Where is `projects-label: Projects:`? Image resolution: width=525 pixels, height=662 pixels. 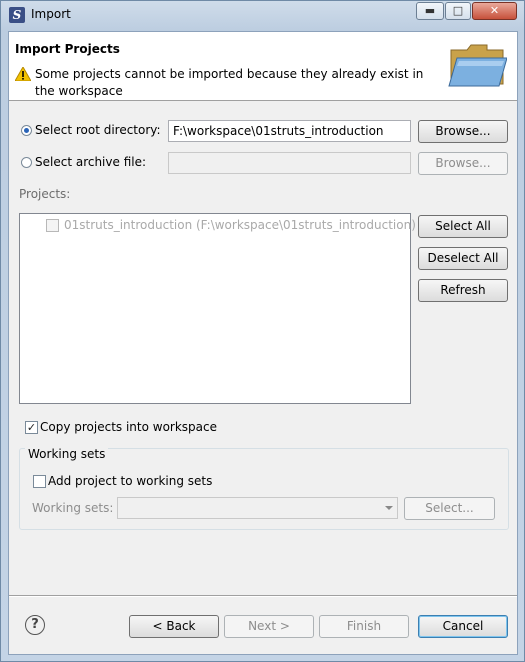 projects-label: Projects: is located at coordinates (45, 194).